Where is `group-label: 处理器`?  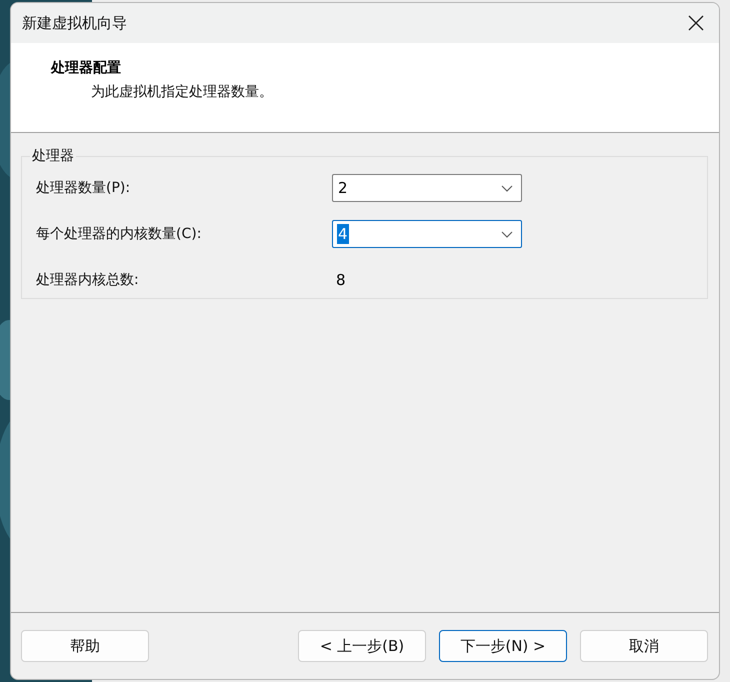 group-label: 处理器 is located at coordinates (53, 156).